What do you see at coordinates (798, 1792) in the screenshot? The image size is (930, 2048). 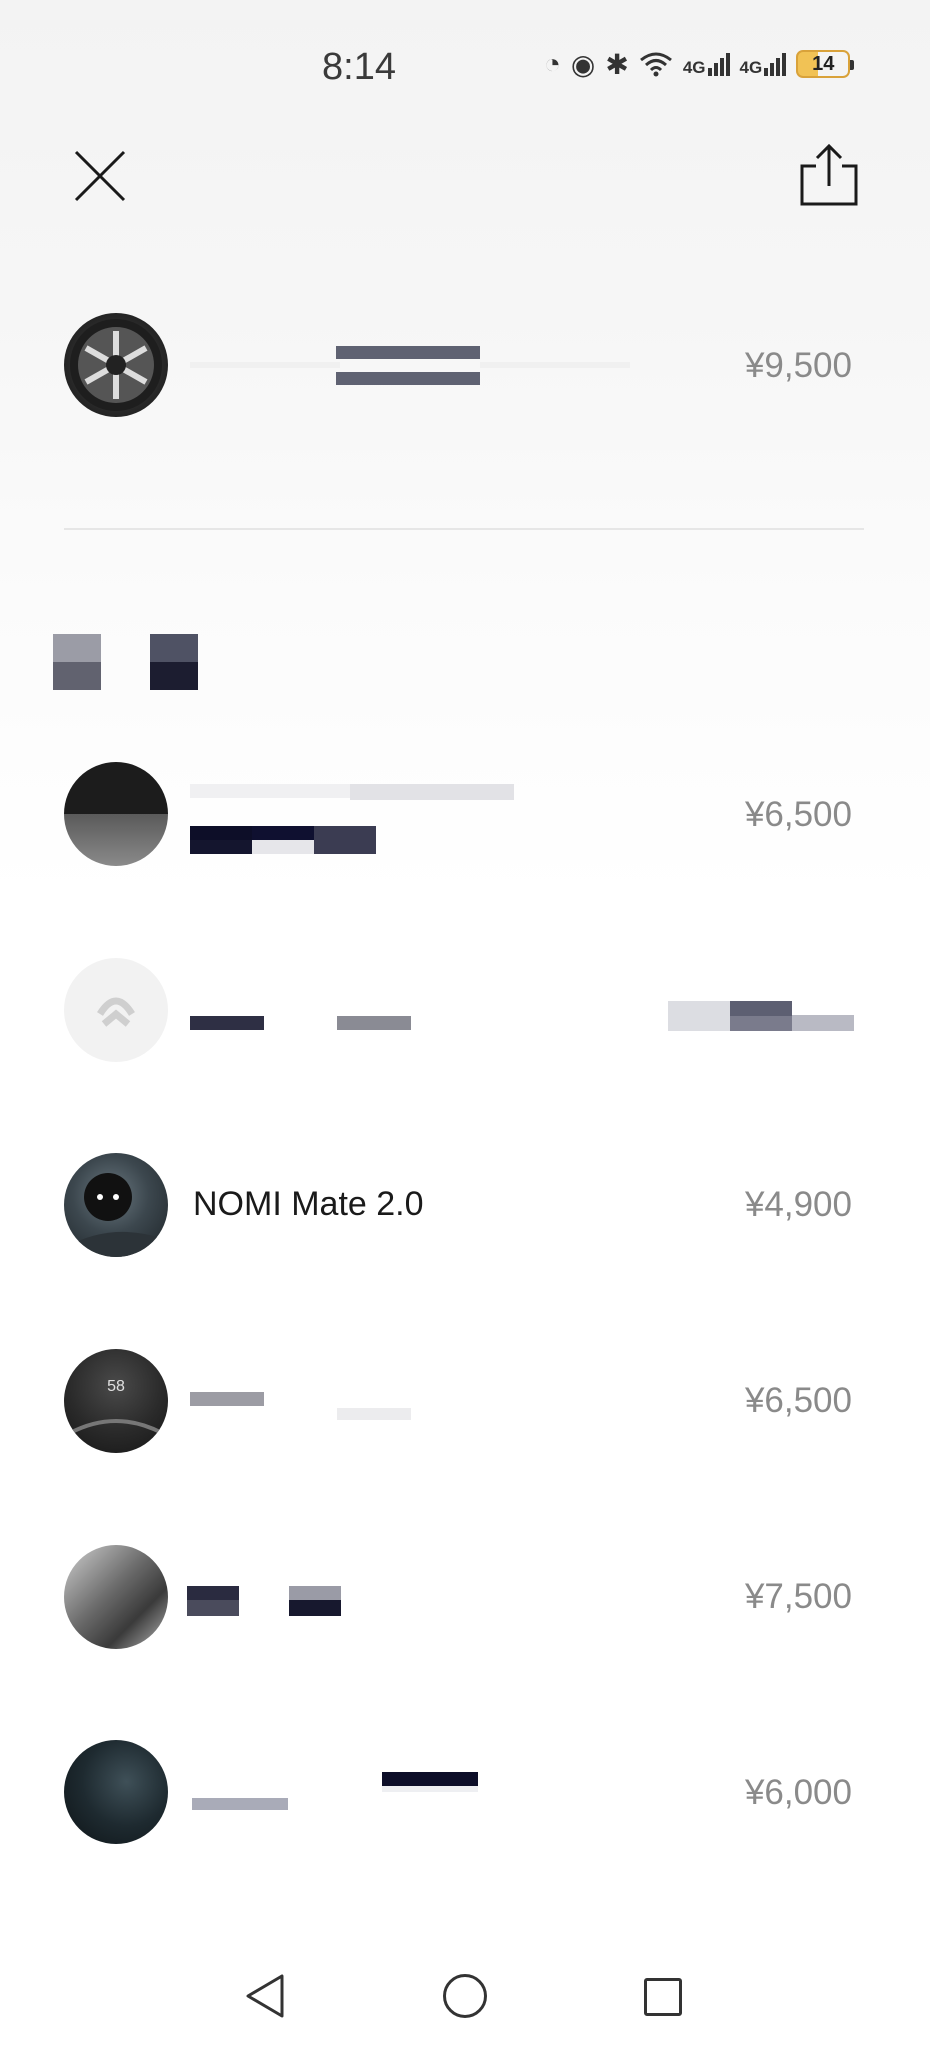 I see `item-price: ¥6,000` at bounding box center [798, 1792].